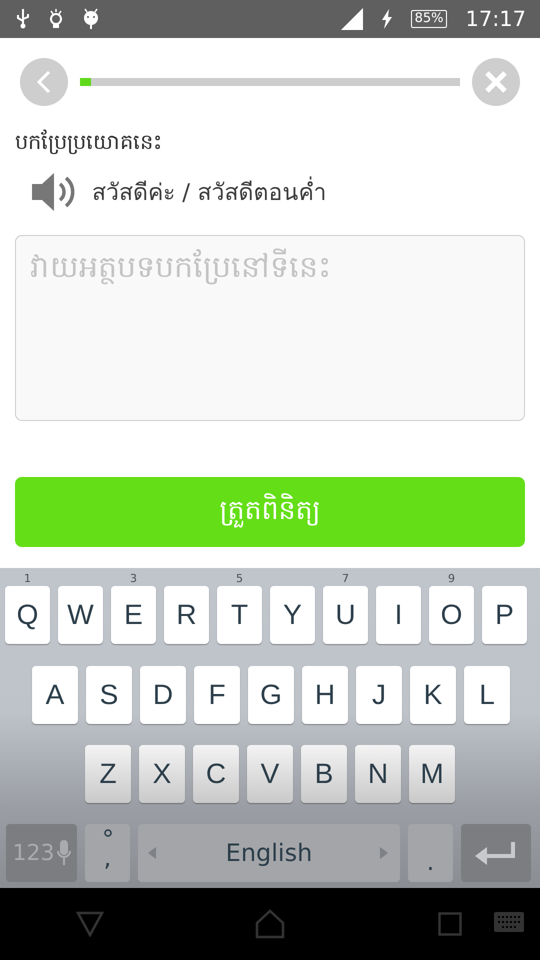  What do you see at coordinates (63, 853) in the screenshot?
I see `microphone-icon` at bounding box center [63, 853].